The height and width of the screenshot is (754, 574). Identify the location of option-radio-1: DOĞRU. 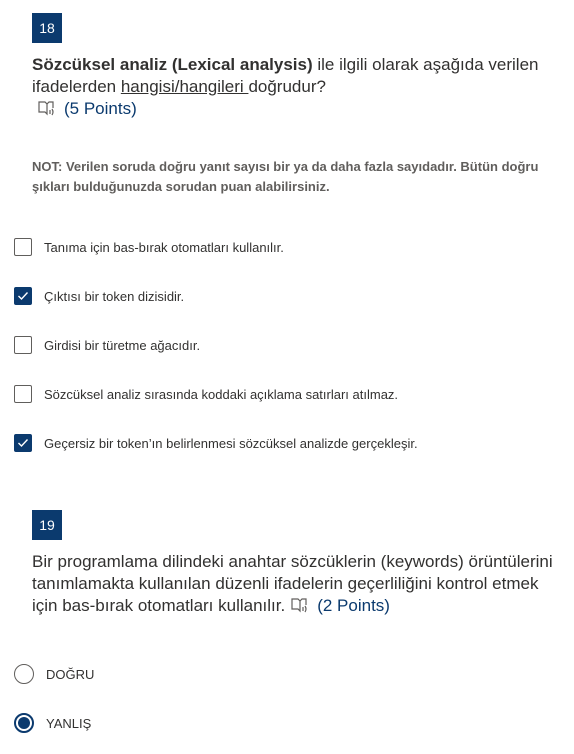
(54, 674).